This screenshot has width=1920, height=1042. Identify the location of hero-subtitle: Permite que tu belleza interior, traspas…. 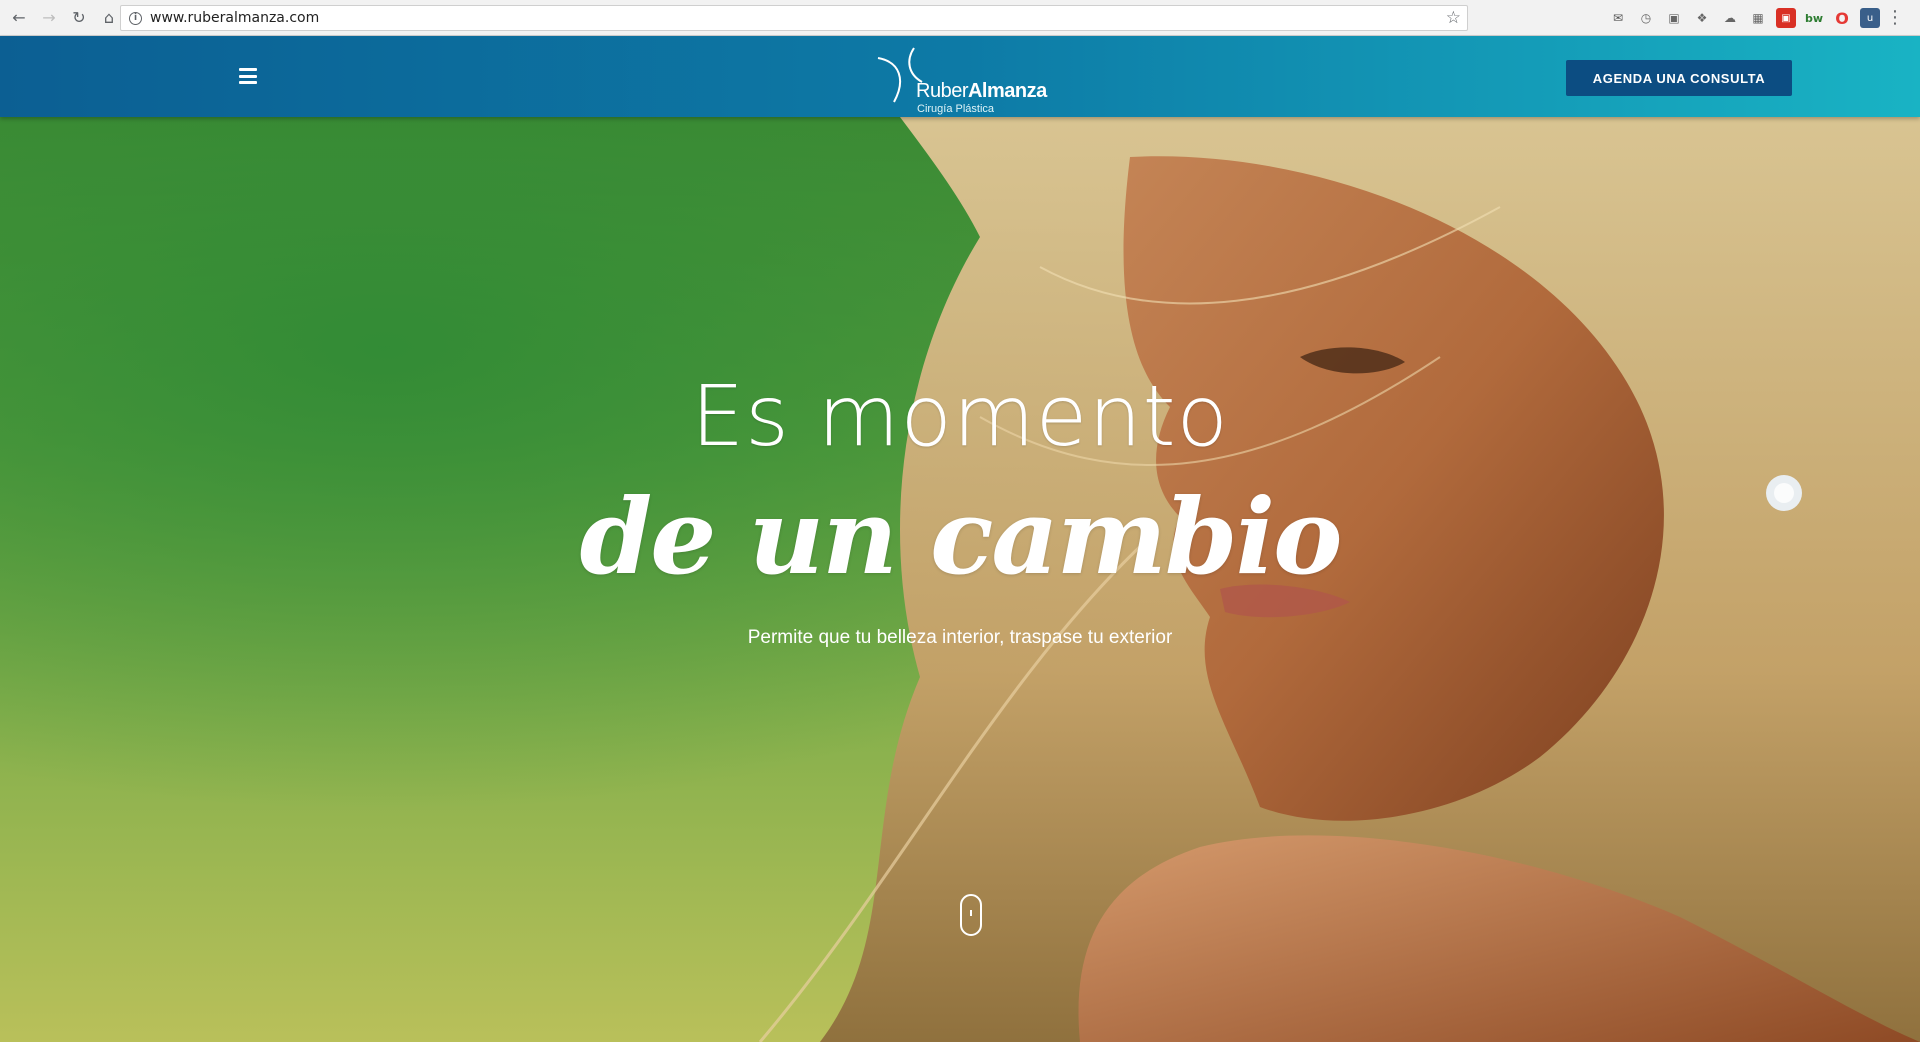
(960, 637).